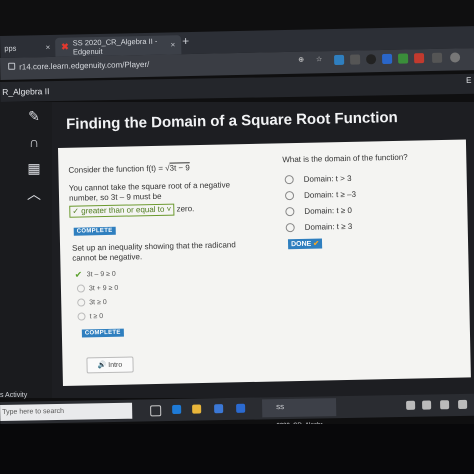 This screenshot has height=474, width=474. What do you see at coordinates (101, 274) in the screenshot?
I see `choice-label: 3t – 9 ≥ 0` at bounding box center [101, 274].